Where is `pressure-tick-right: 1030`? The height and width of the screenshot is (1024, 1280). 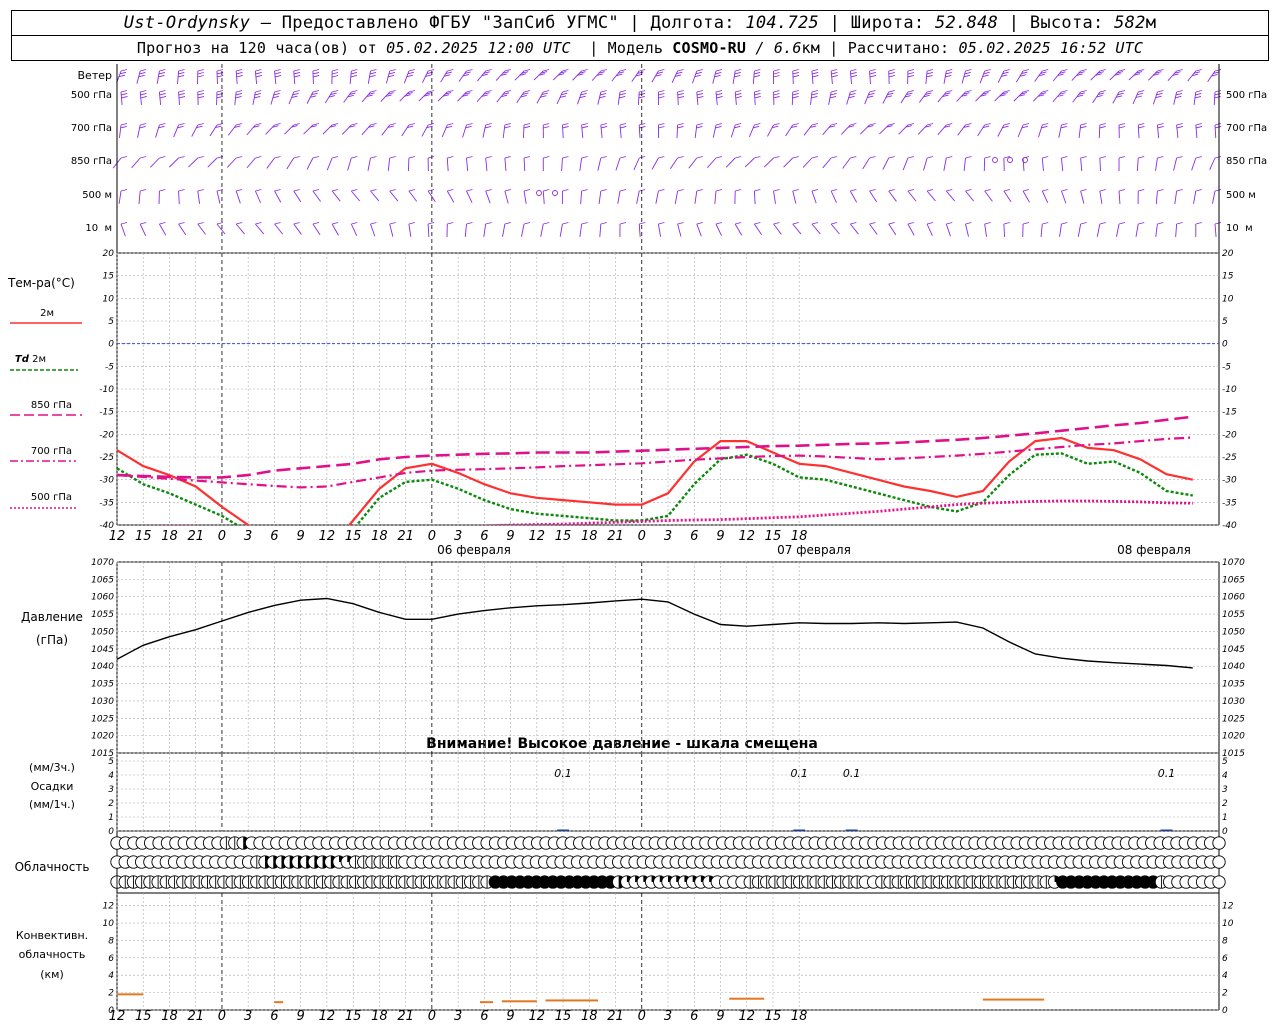
pressure-tick-right: 1030 is located at coordinates (1233, 702).